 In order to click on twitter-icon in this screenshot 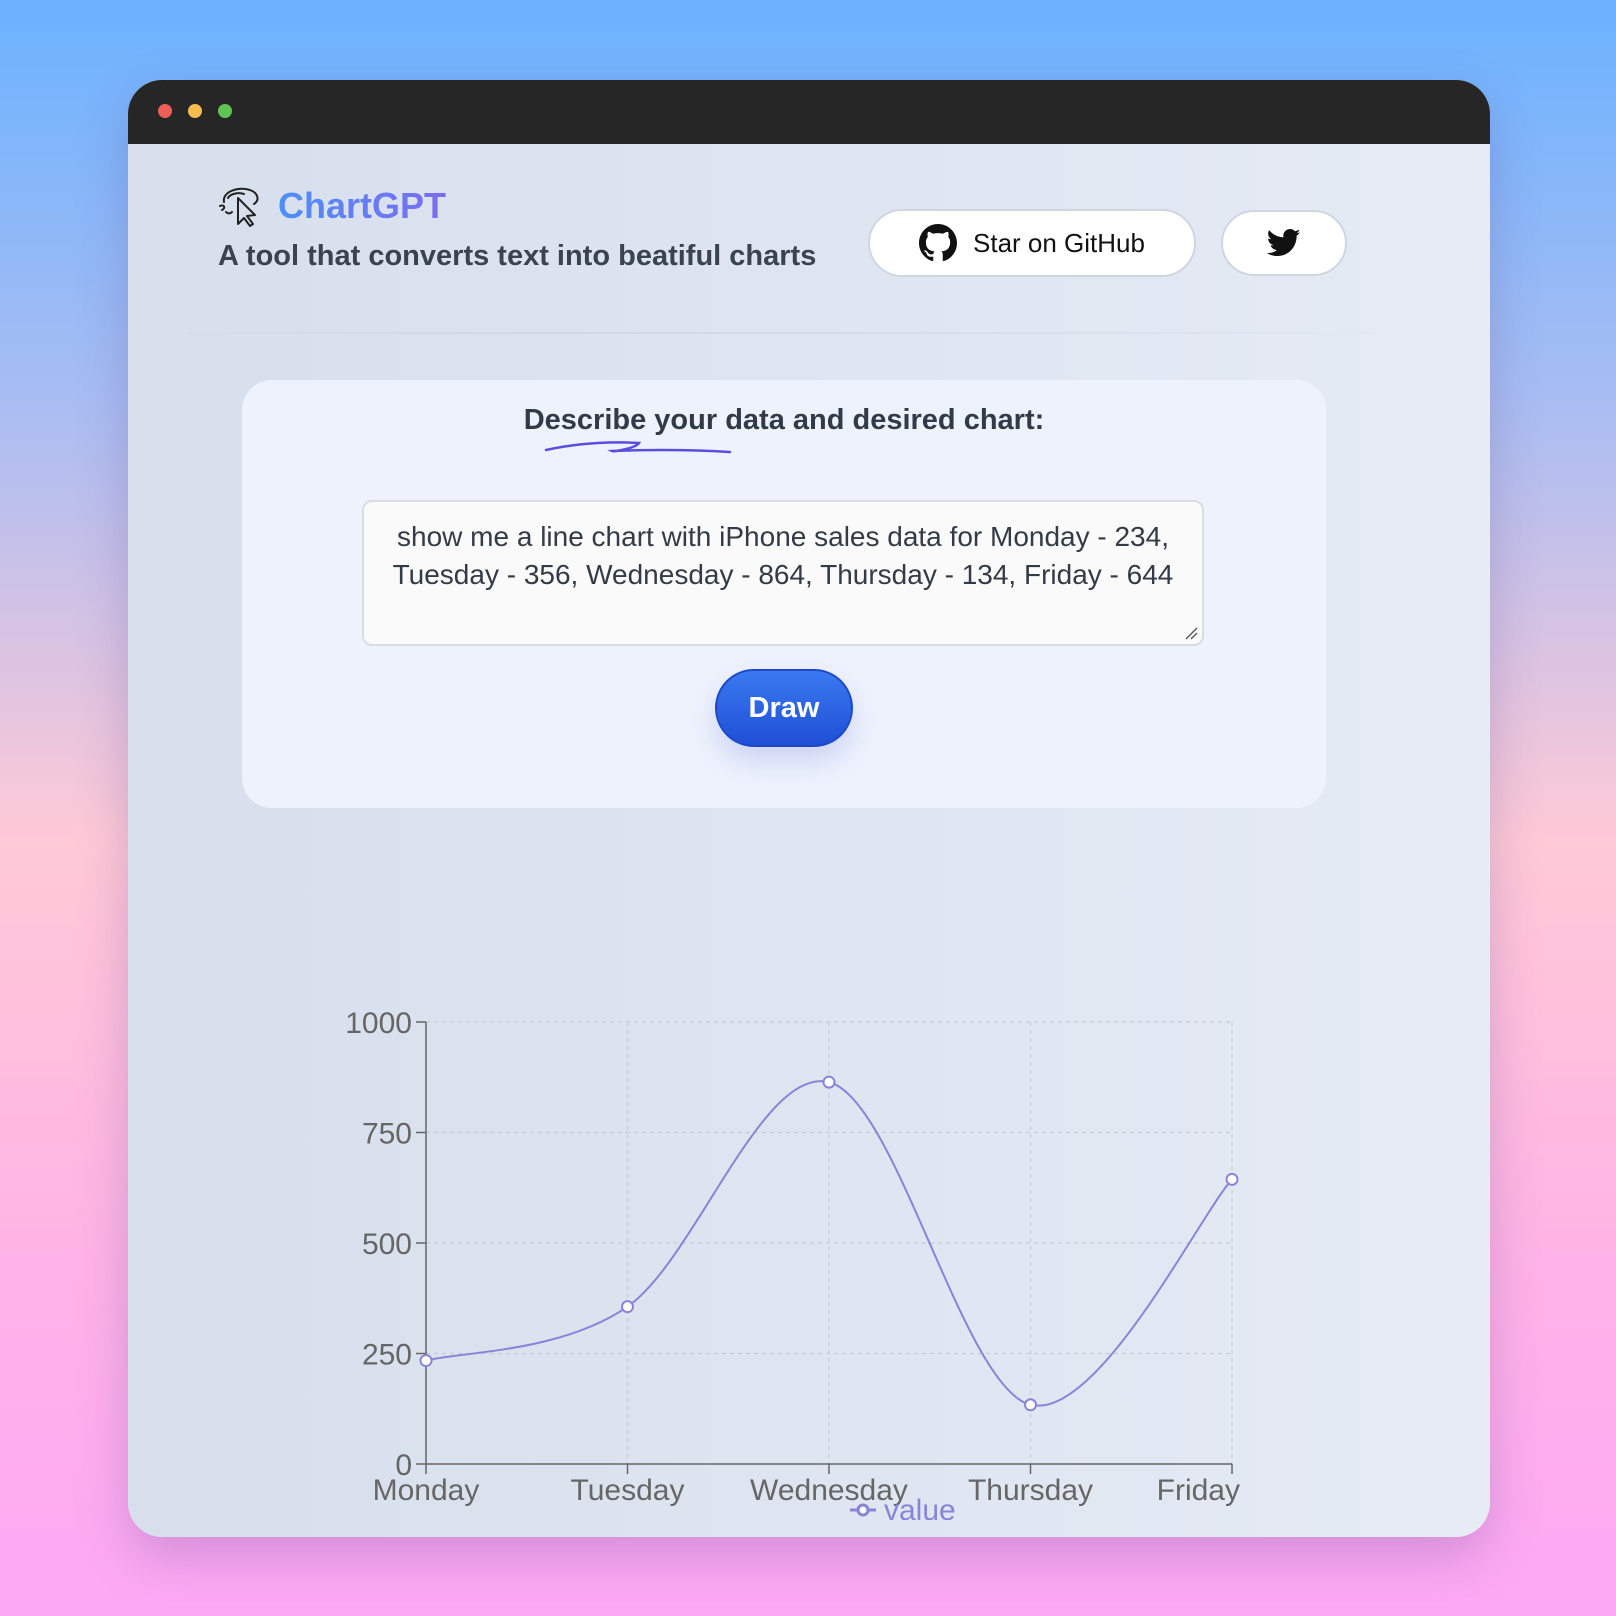, I will do `click(1284, 242)`.